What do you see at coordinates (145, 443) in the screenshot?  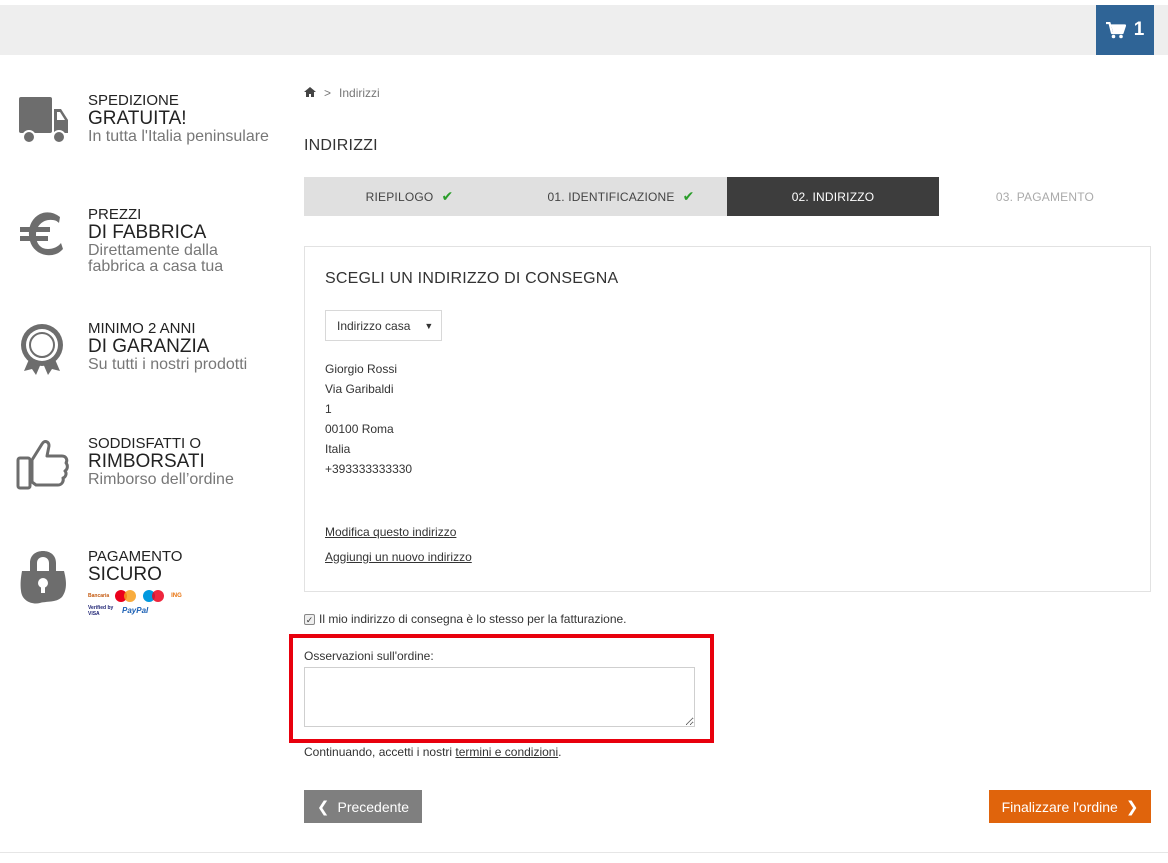 I see `feature-line1: SODDISFATTI O` at bounding box center [145, 443].